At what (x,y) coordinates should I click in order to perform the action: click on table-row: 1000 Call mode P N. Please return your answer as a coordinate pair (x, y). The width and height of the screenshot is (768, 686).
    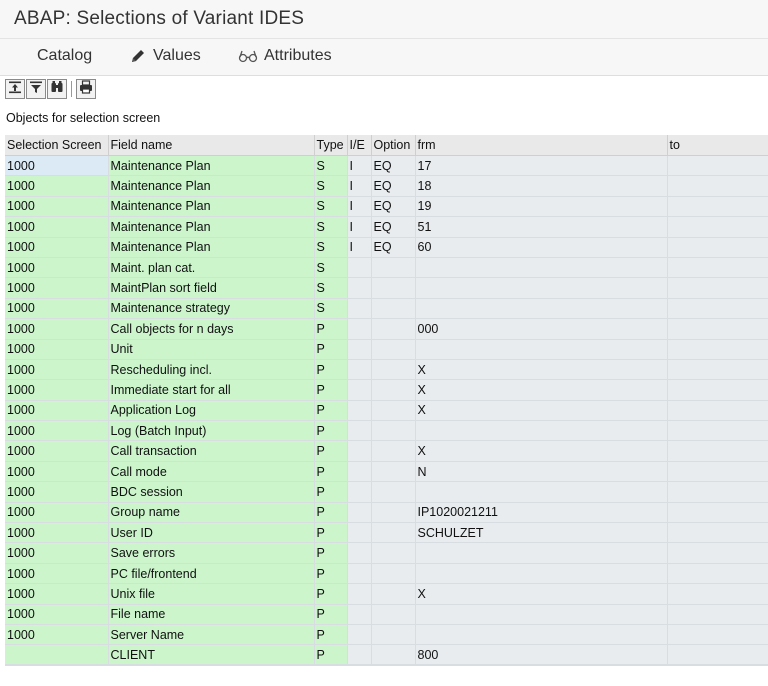
    Looking at the image, I should click on (386, 472).